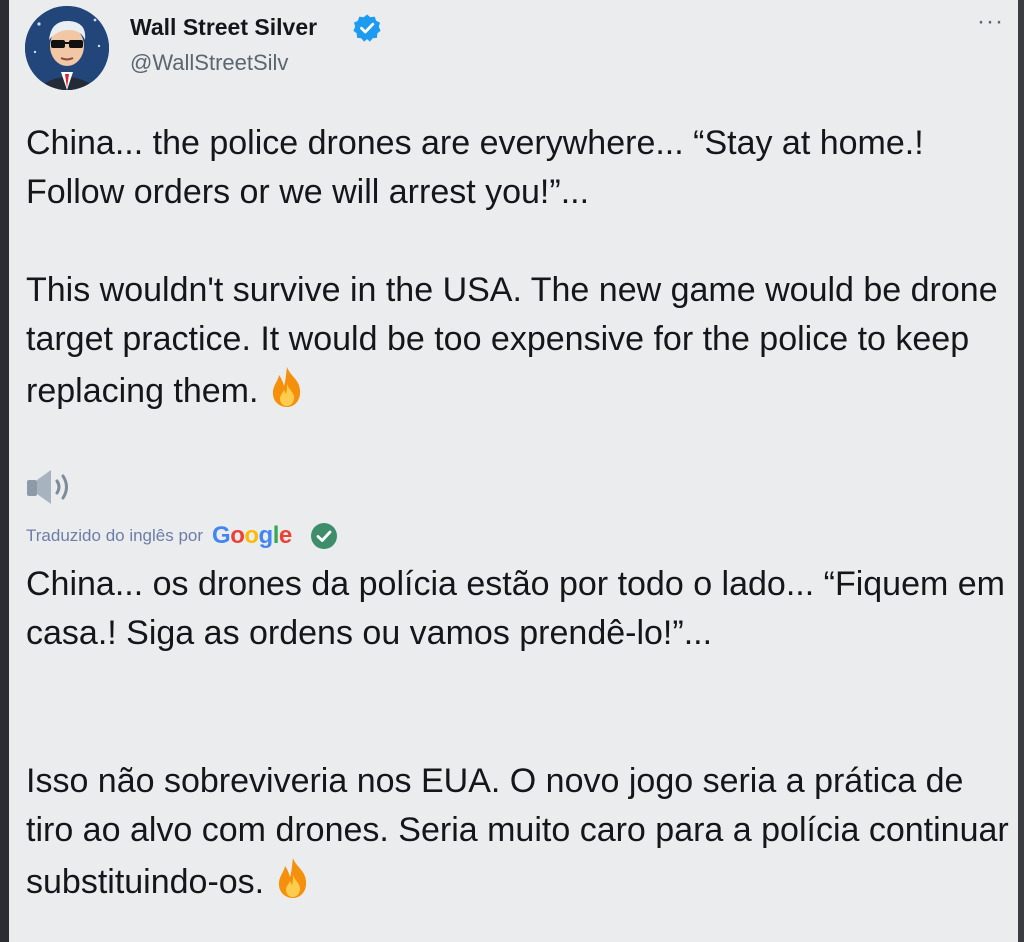  What do you see at coordinates (52, 487) in the screenshot?
I see `speaker-icon` at bounding box center [52, 487].